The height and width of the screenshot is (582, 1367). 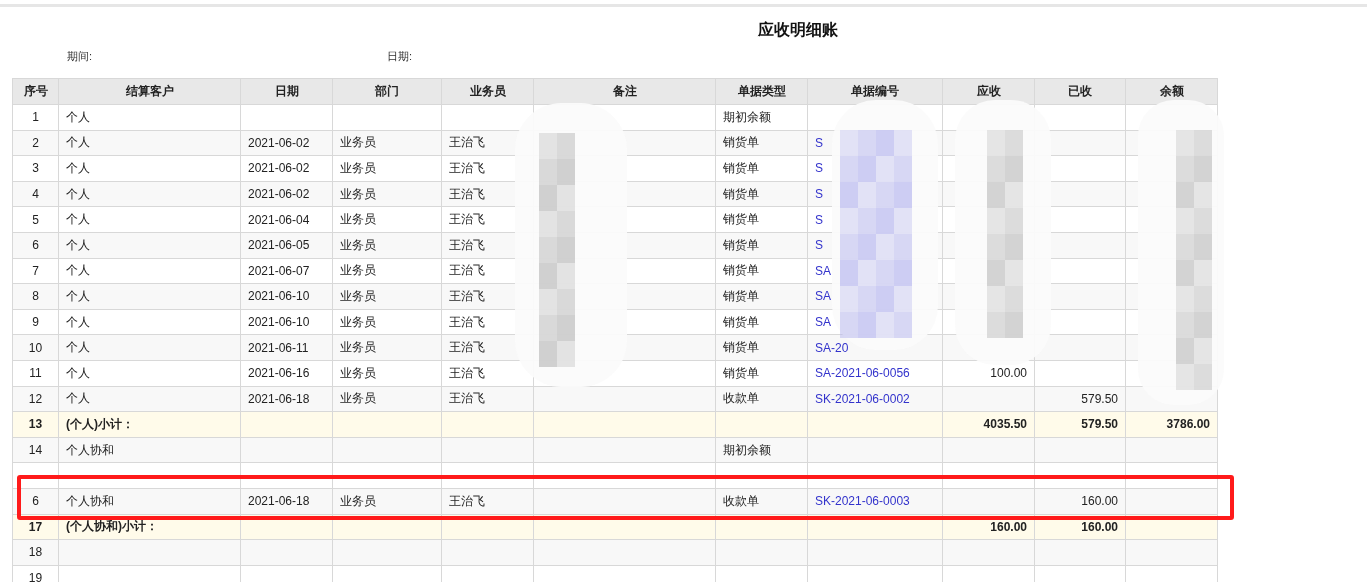 I want to click on filter-label: 日期:, so click(x=400, y=56).